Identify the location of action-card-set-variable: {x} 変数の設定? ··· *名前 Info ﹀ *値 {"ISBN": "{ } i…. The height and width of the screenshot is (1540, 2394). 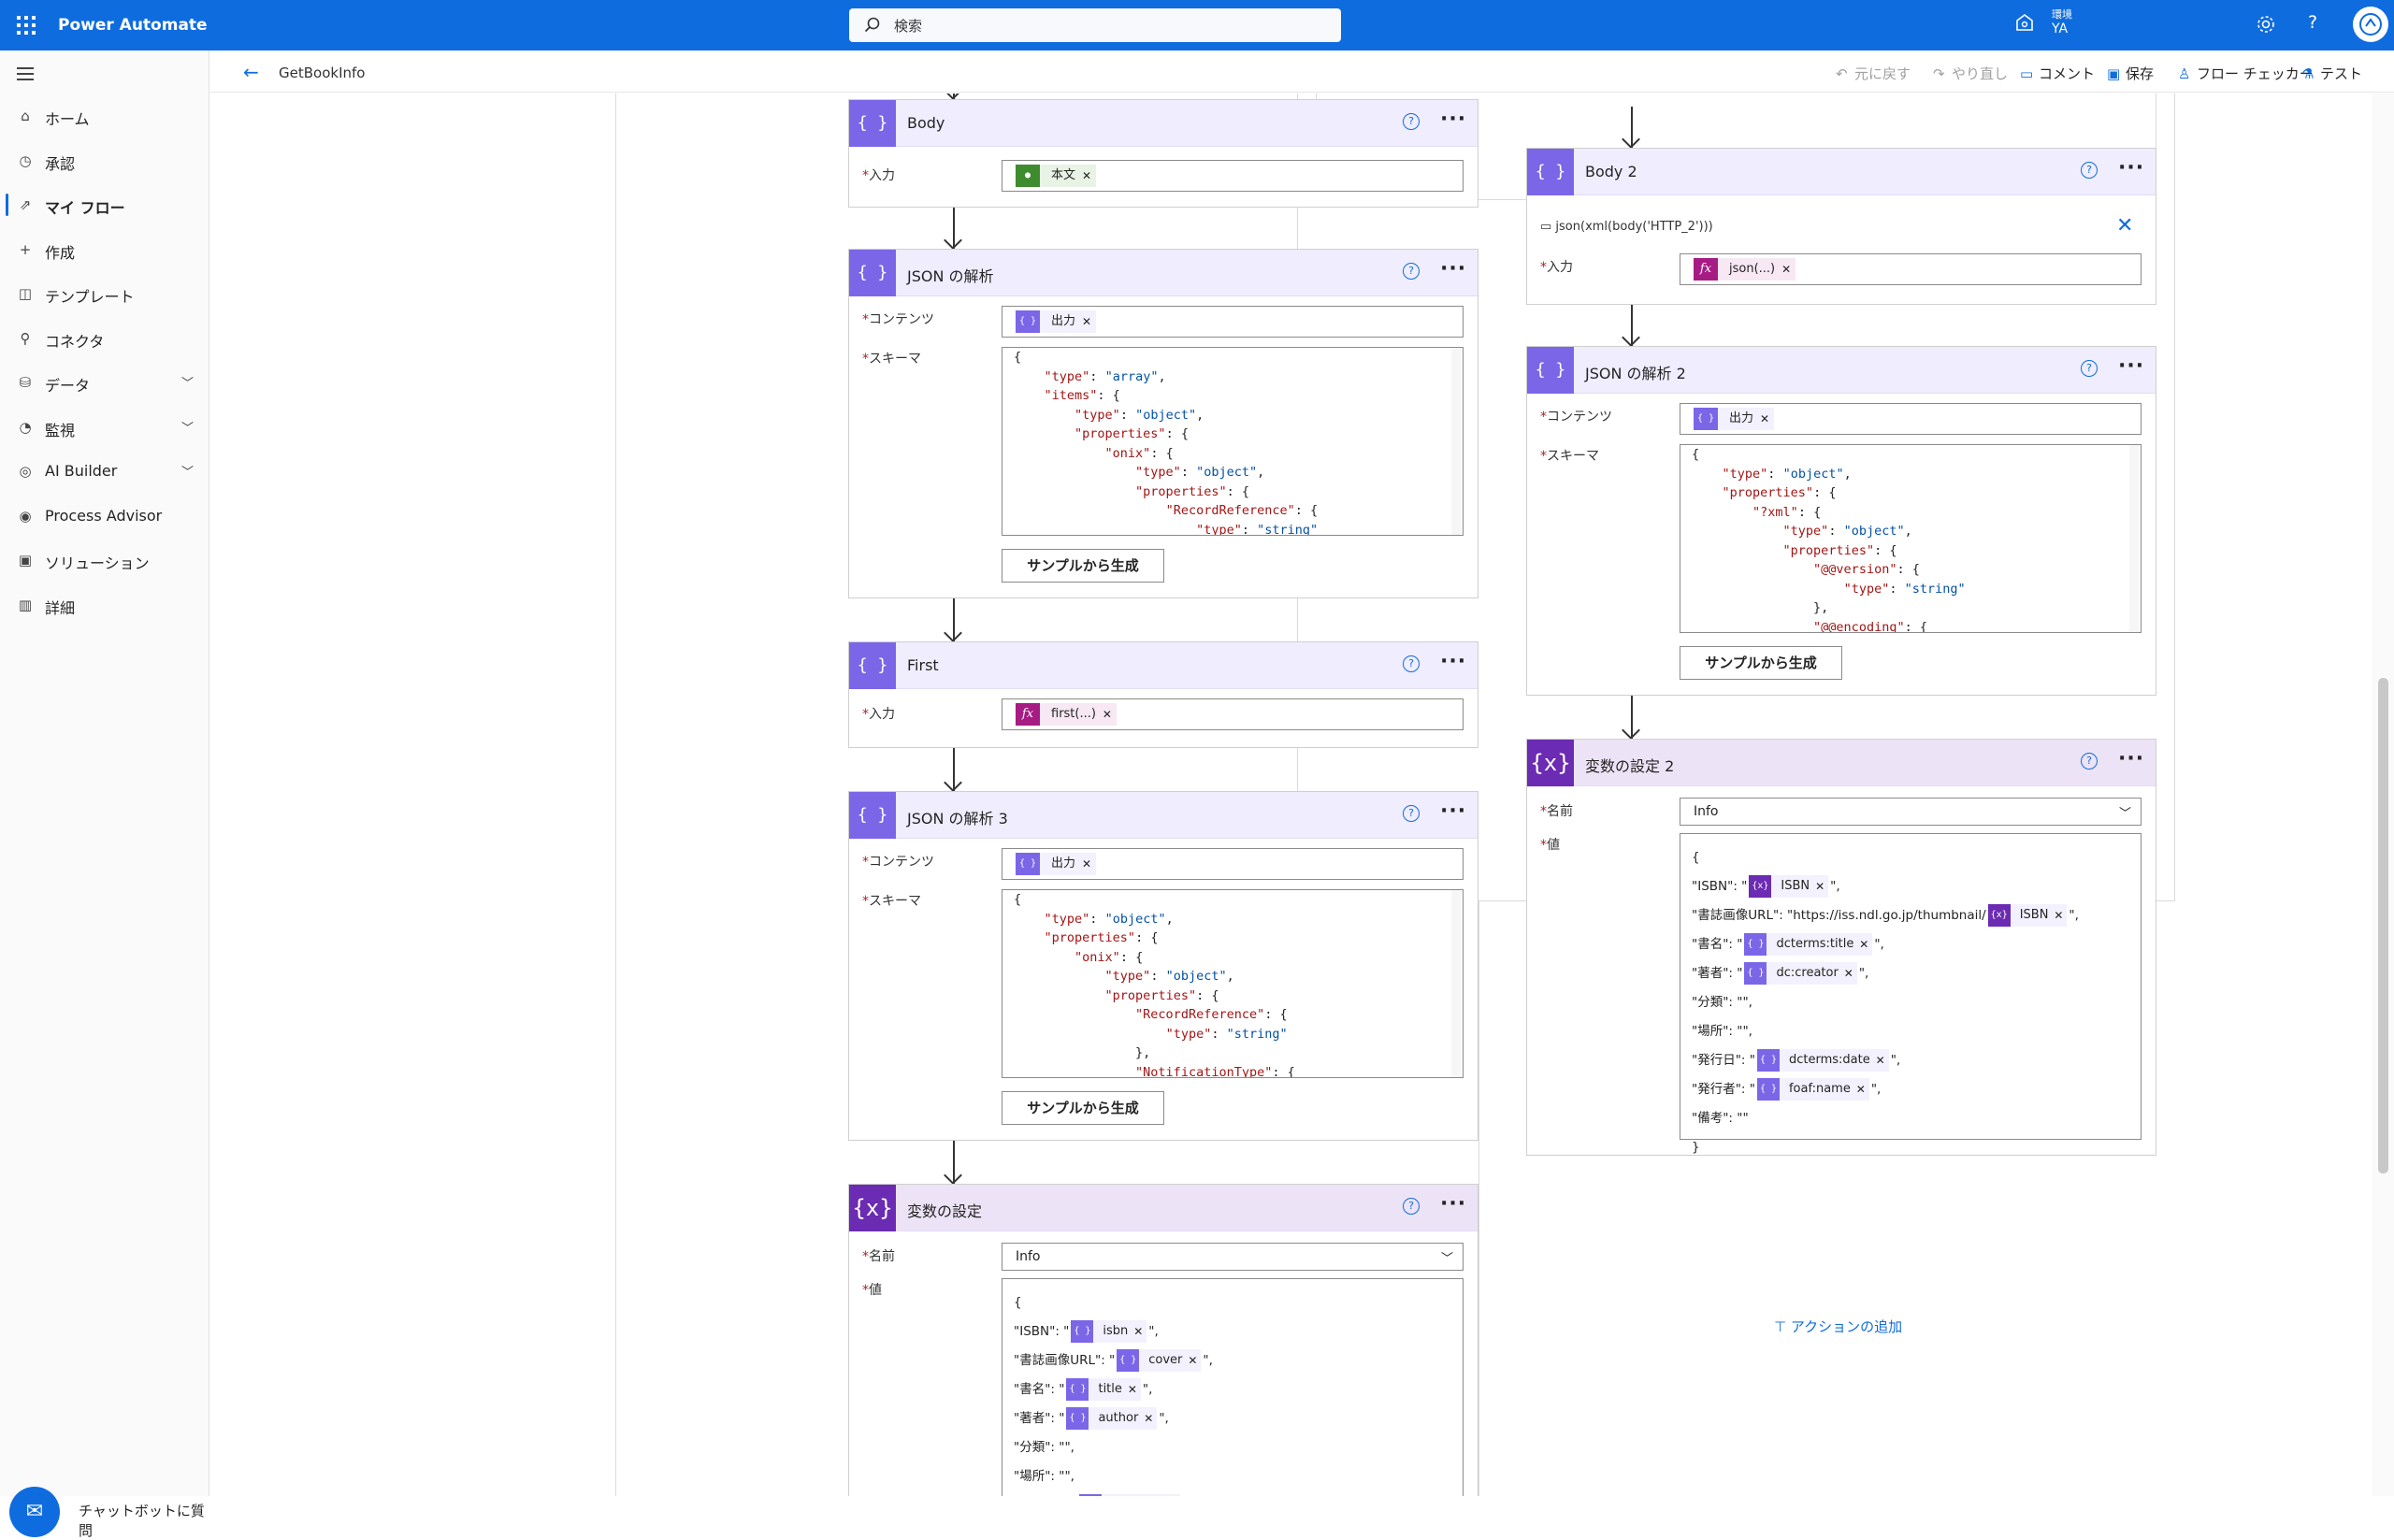
(1163, 1340).